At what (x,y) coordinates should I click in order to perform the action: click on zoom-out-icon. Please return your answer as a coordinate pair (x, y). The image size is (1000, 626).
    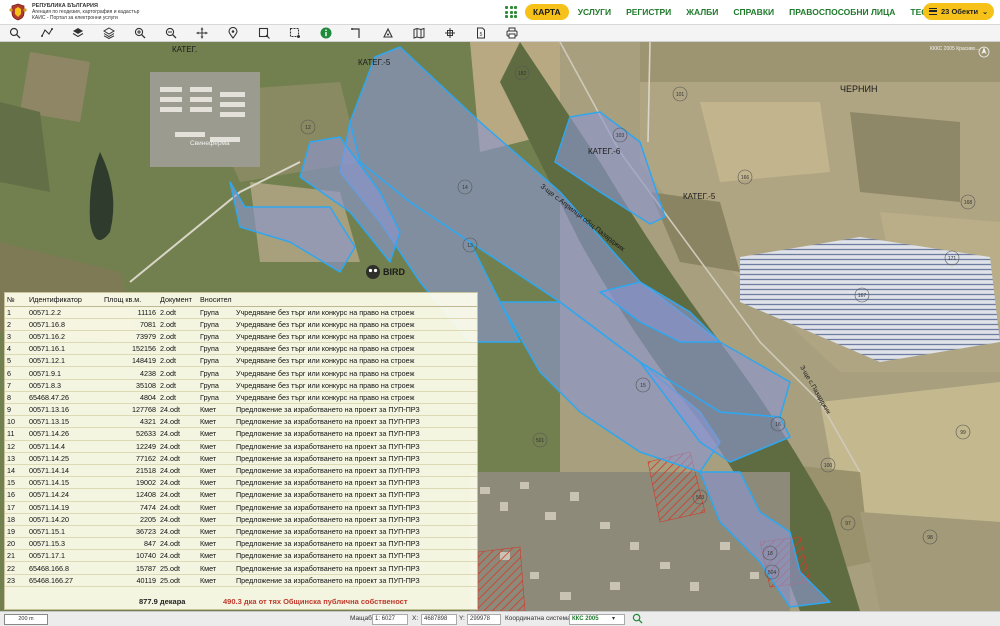
    Looking at the image, I should click on (171, 33).